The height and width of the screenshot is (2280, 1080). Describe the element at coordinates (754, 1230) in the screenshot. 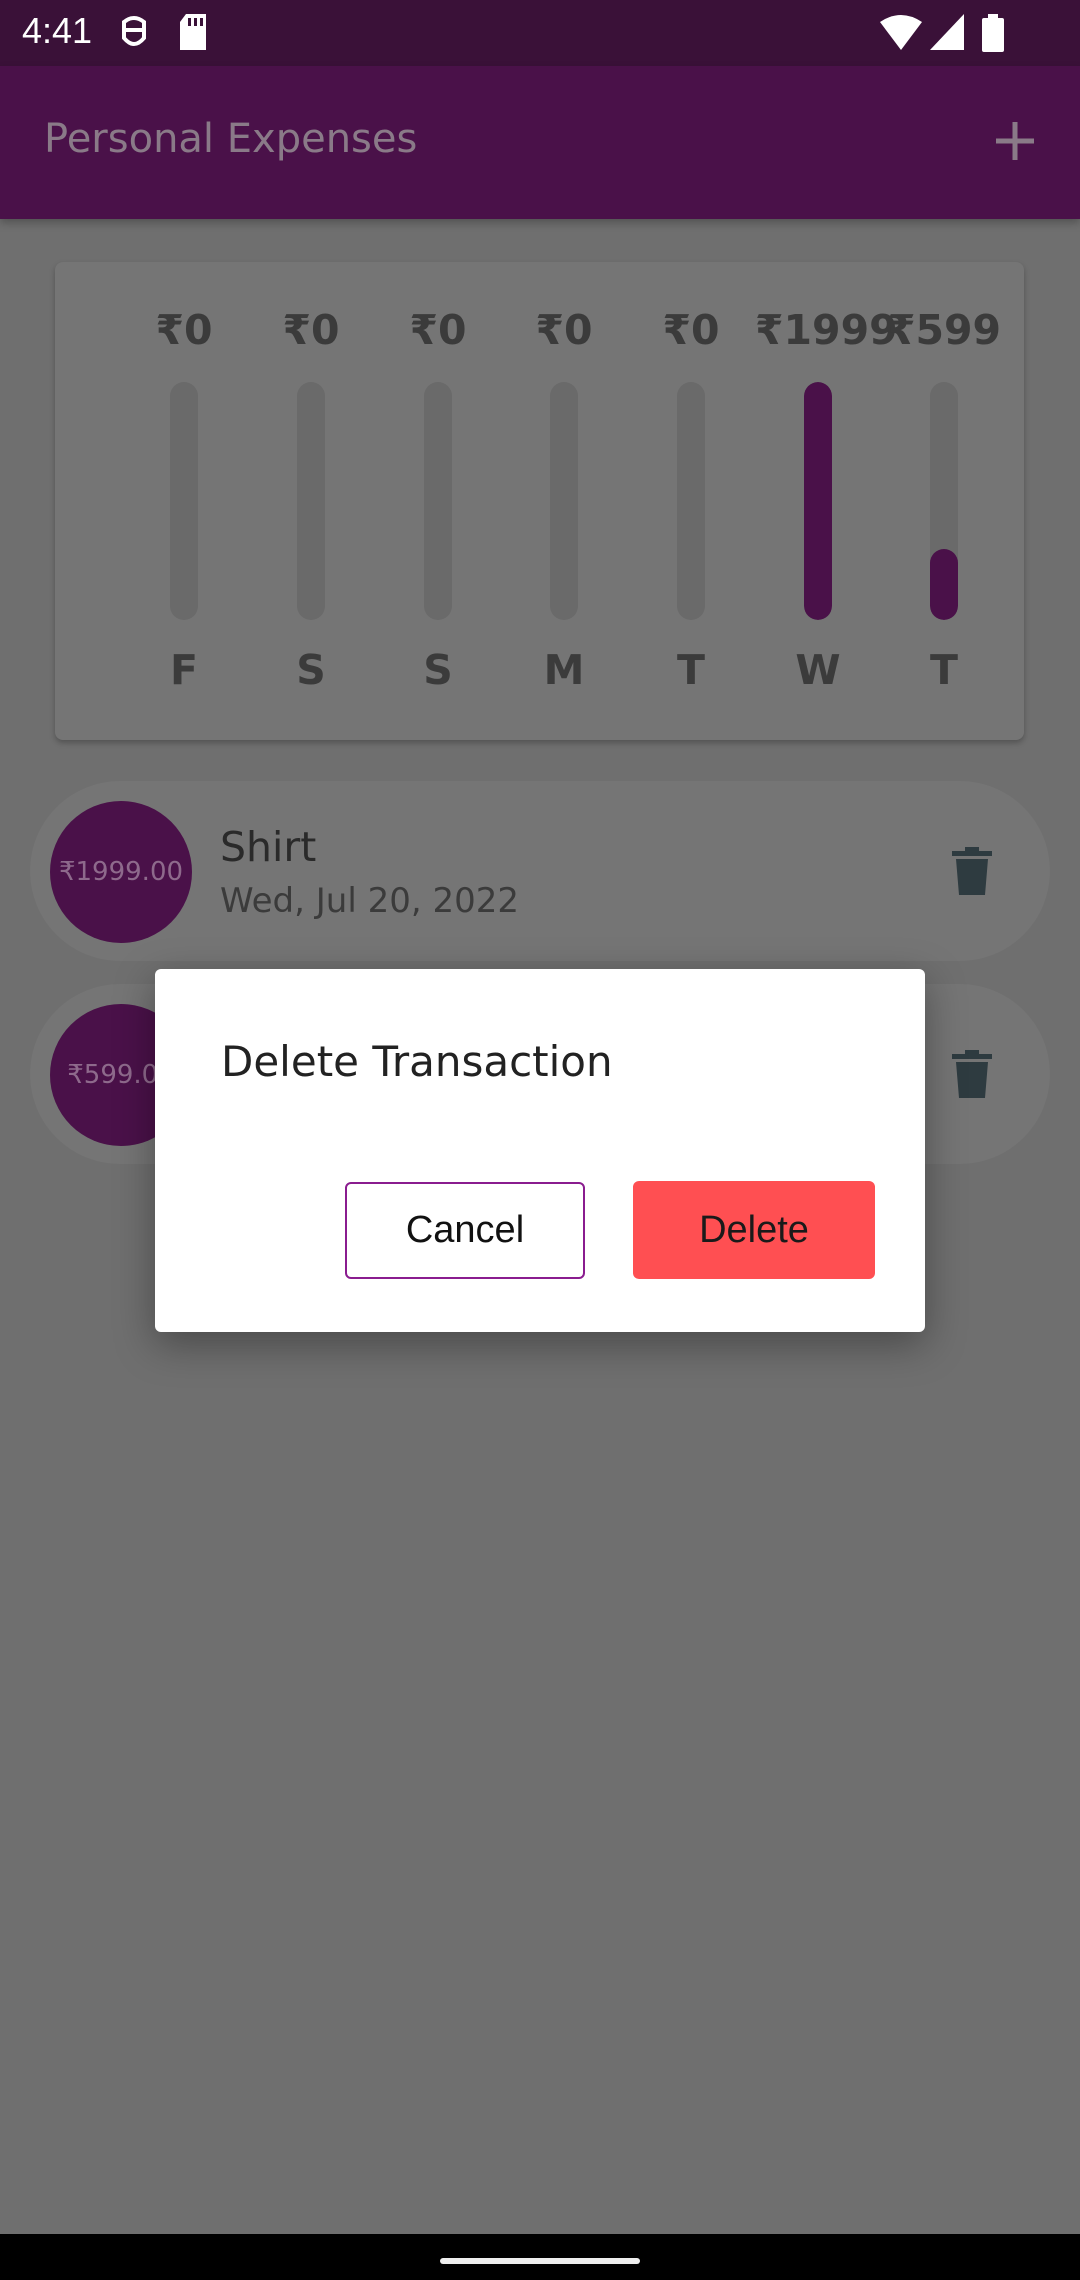

I see `delete-button: Delete` at that location.